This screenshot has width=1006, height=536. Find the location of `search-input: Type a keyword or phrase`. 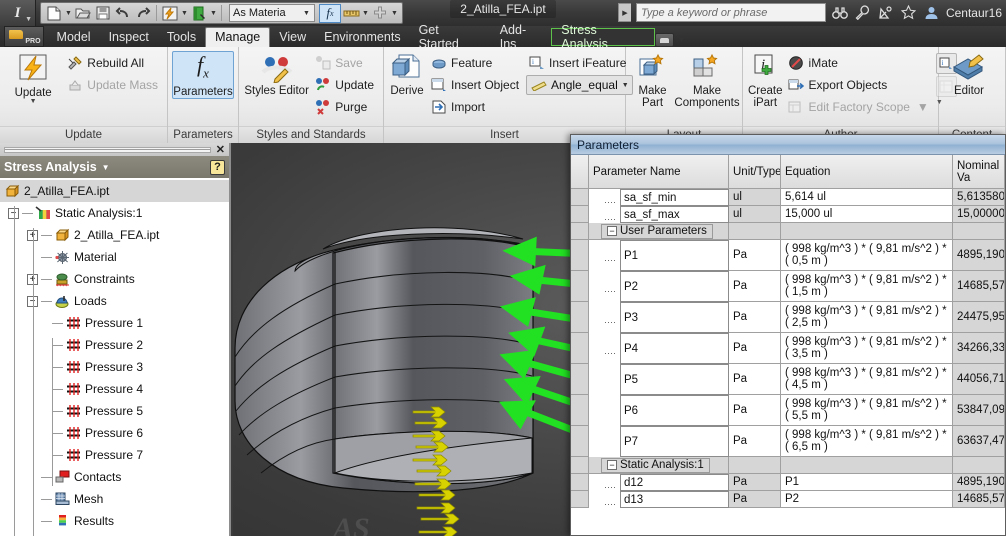

search-input: Type a keyword or phrase is located at coordinates (730, 12).